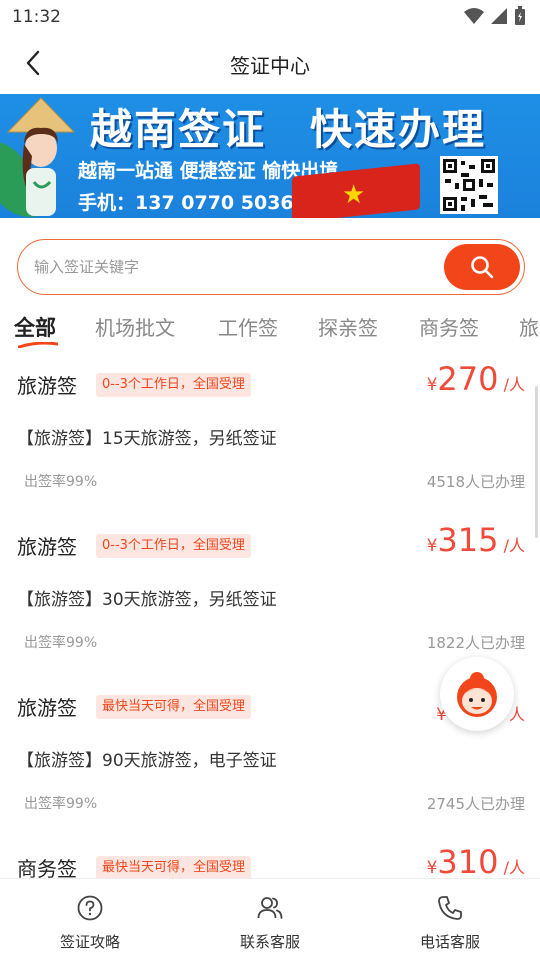 The height and width of the screenshot is (960, 540). Describe the element at coordinates (474, 16) in the screenshot. I see `wifi-icon` at that location.